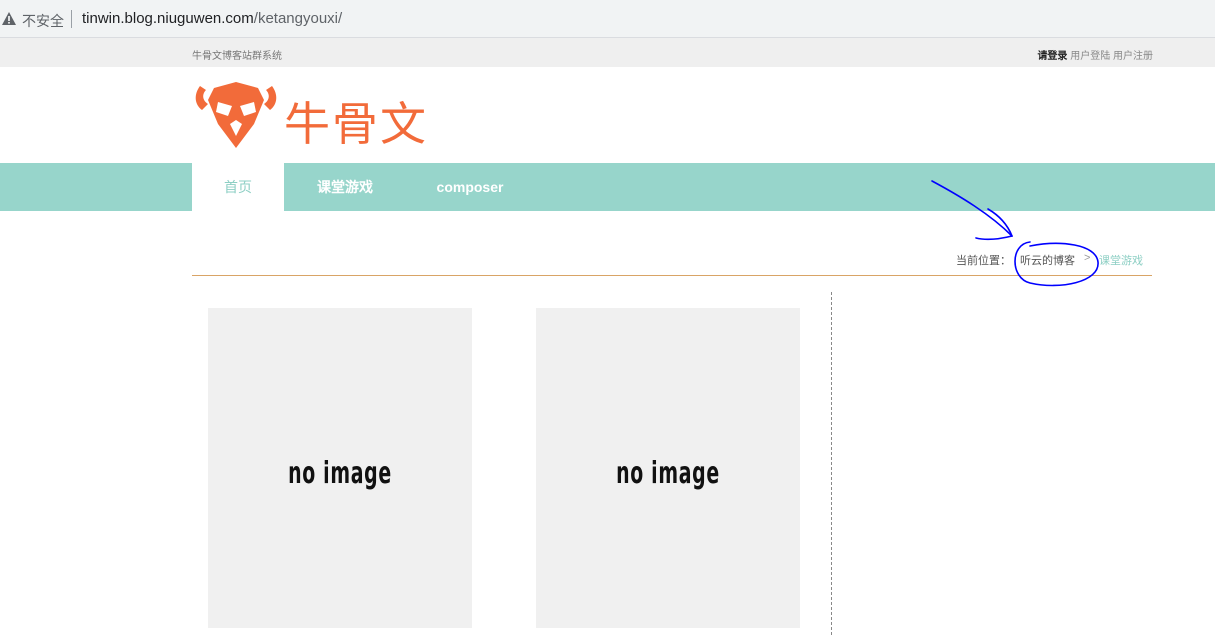 The height and width of the screenshot is (635, 1215). I want to click on auth-links: 请登录 用户登陆 用户注册, so click(1095, 54).